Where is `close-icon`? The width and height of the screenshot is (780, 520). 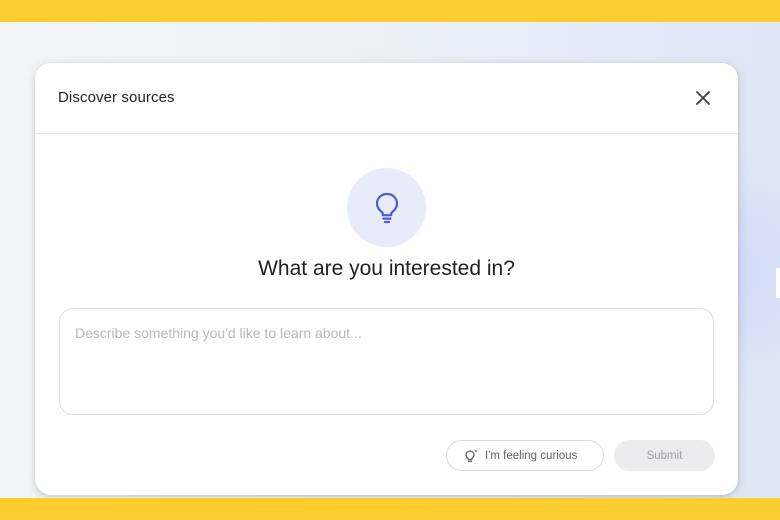
close-icon is located at coordinates (703, 98).